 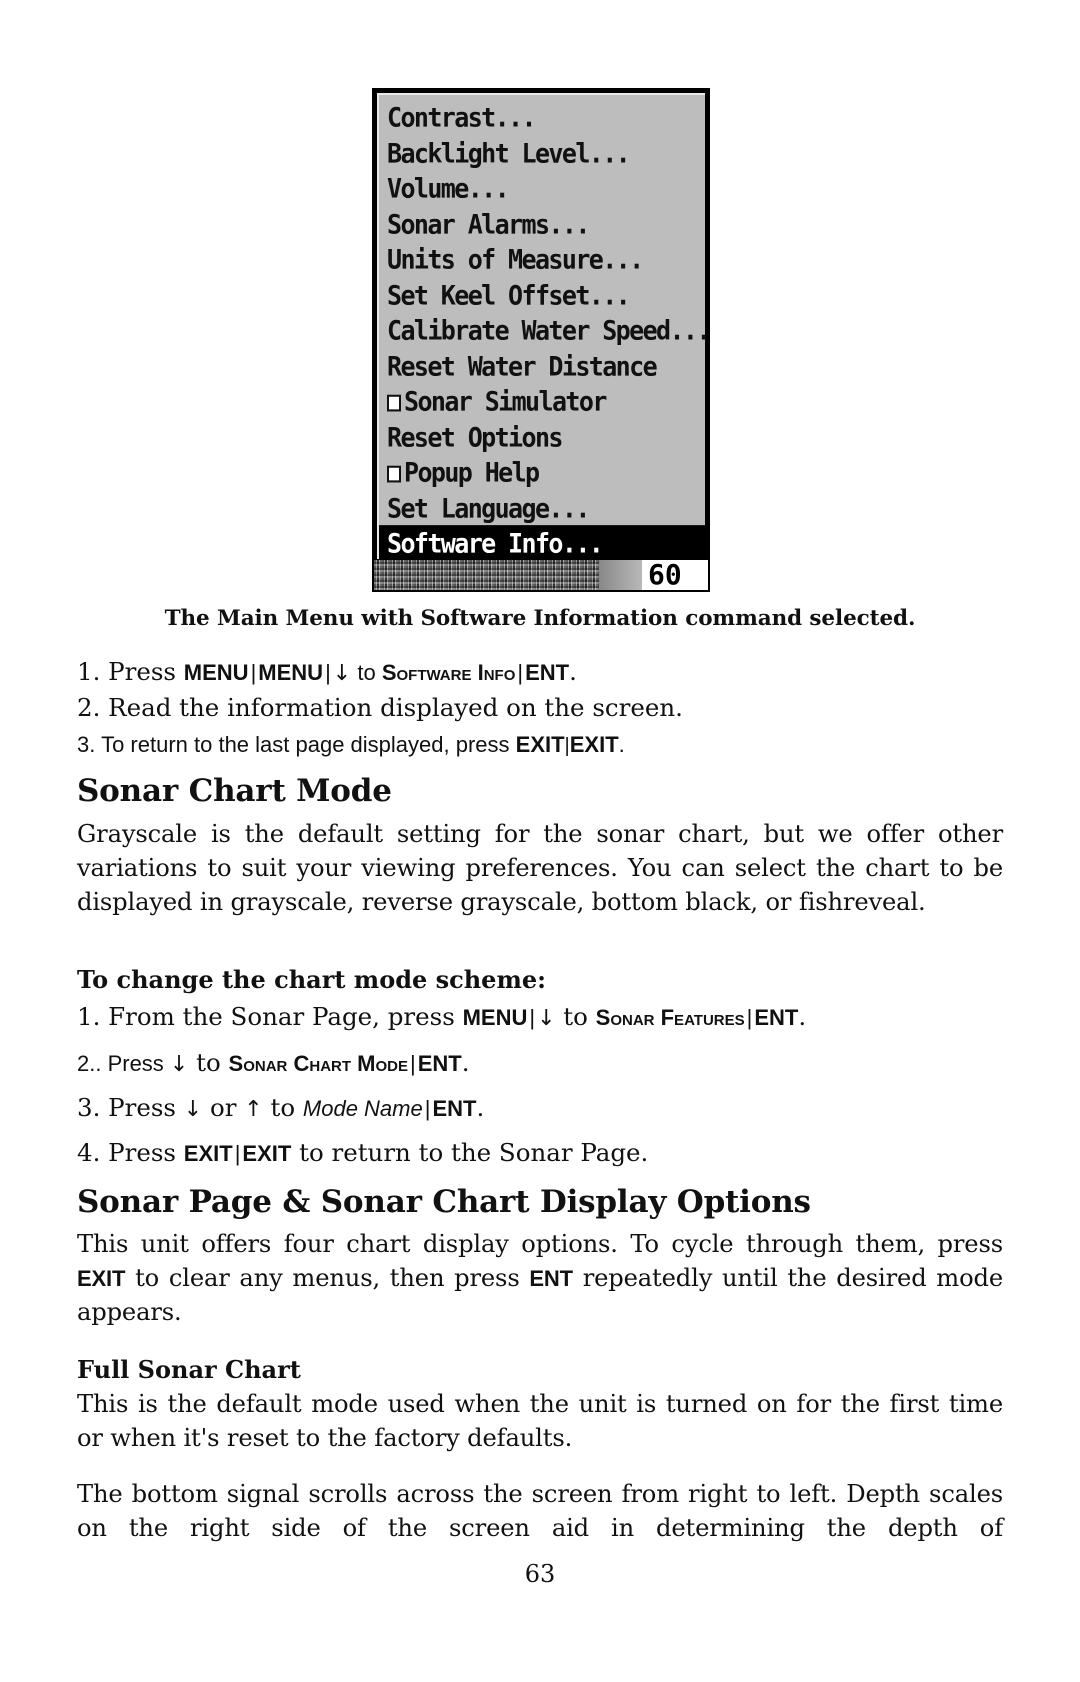 I want to click on page-number: 63, so click(x=540, y=1574).